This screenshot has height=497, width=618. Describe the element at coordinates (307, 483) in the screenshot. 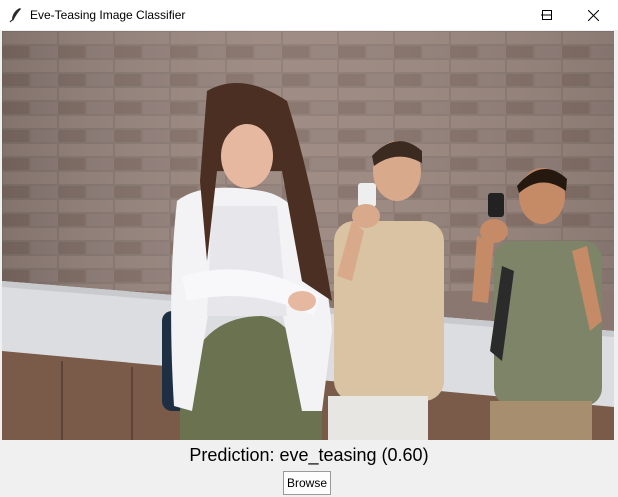

I see `browse-button: Browse` at that location.